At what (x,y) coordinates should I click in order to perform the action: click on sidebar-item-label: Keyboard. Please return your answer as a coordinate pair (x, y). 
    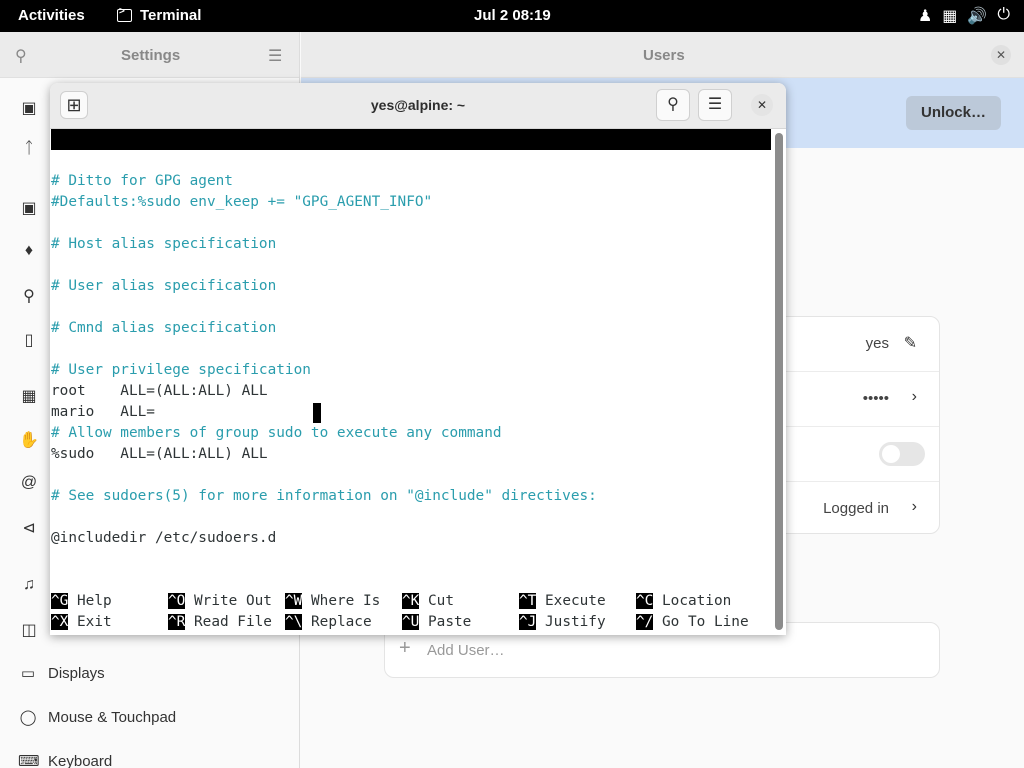
    Looking at the image, I should click on (80, 760).